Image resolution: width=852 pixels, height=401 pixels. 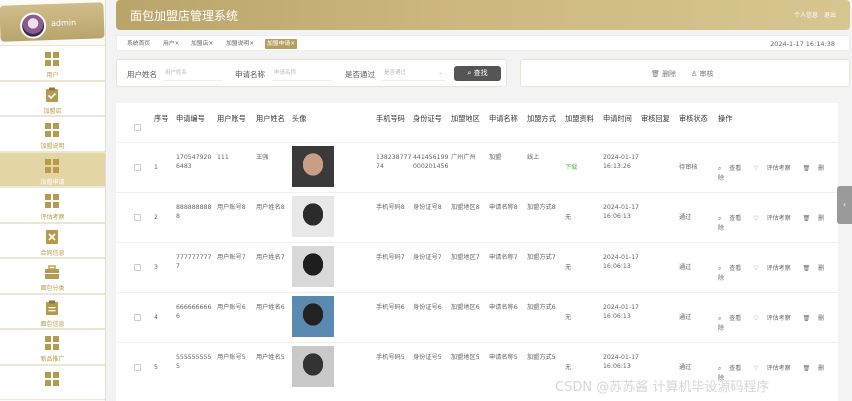 I want to click on column-header: 加盟资料, so click(x=583, y=119).